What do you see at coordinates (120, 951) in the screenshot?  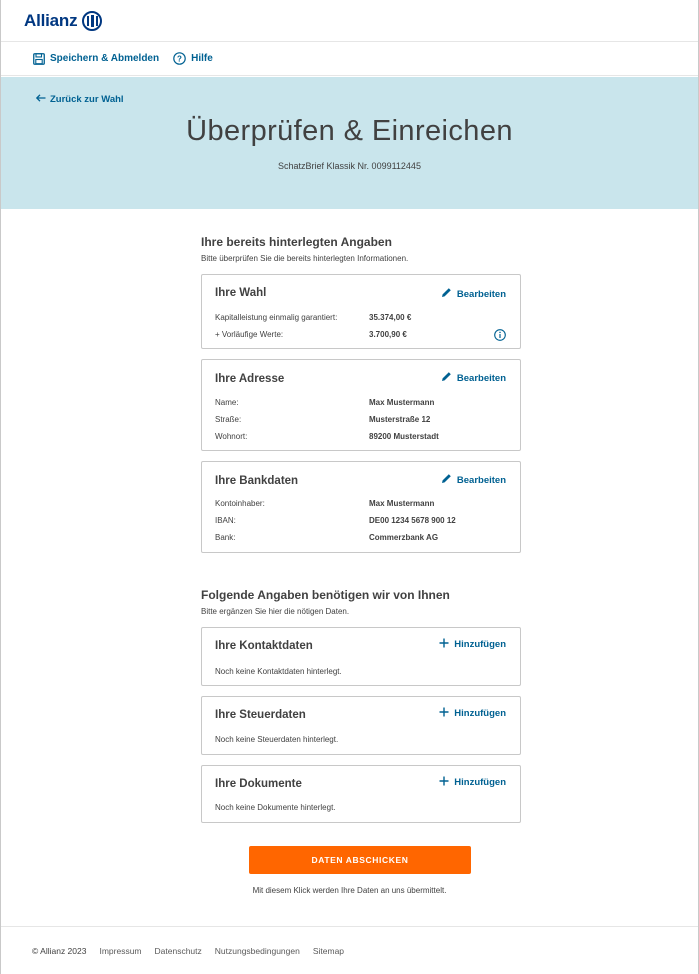 I see `footer-link-impressum: Impressum` at bounding box center [120, 951].